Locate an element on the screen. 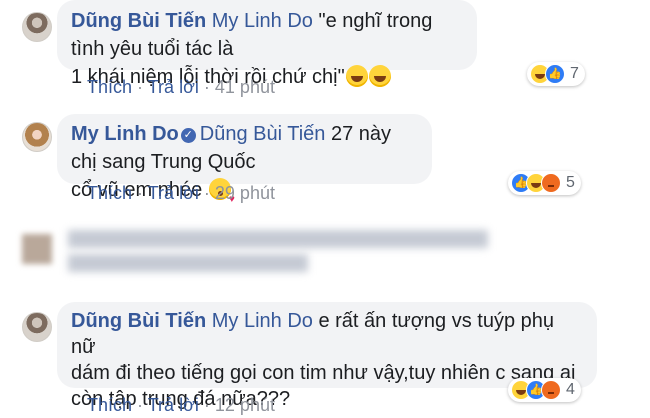 Image resolution: width=650 pixels, height=418 pixels. reaction-count: 7 is located at coordinates (574, 73).